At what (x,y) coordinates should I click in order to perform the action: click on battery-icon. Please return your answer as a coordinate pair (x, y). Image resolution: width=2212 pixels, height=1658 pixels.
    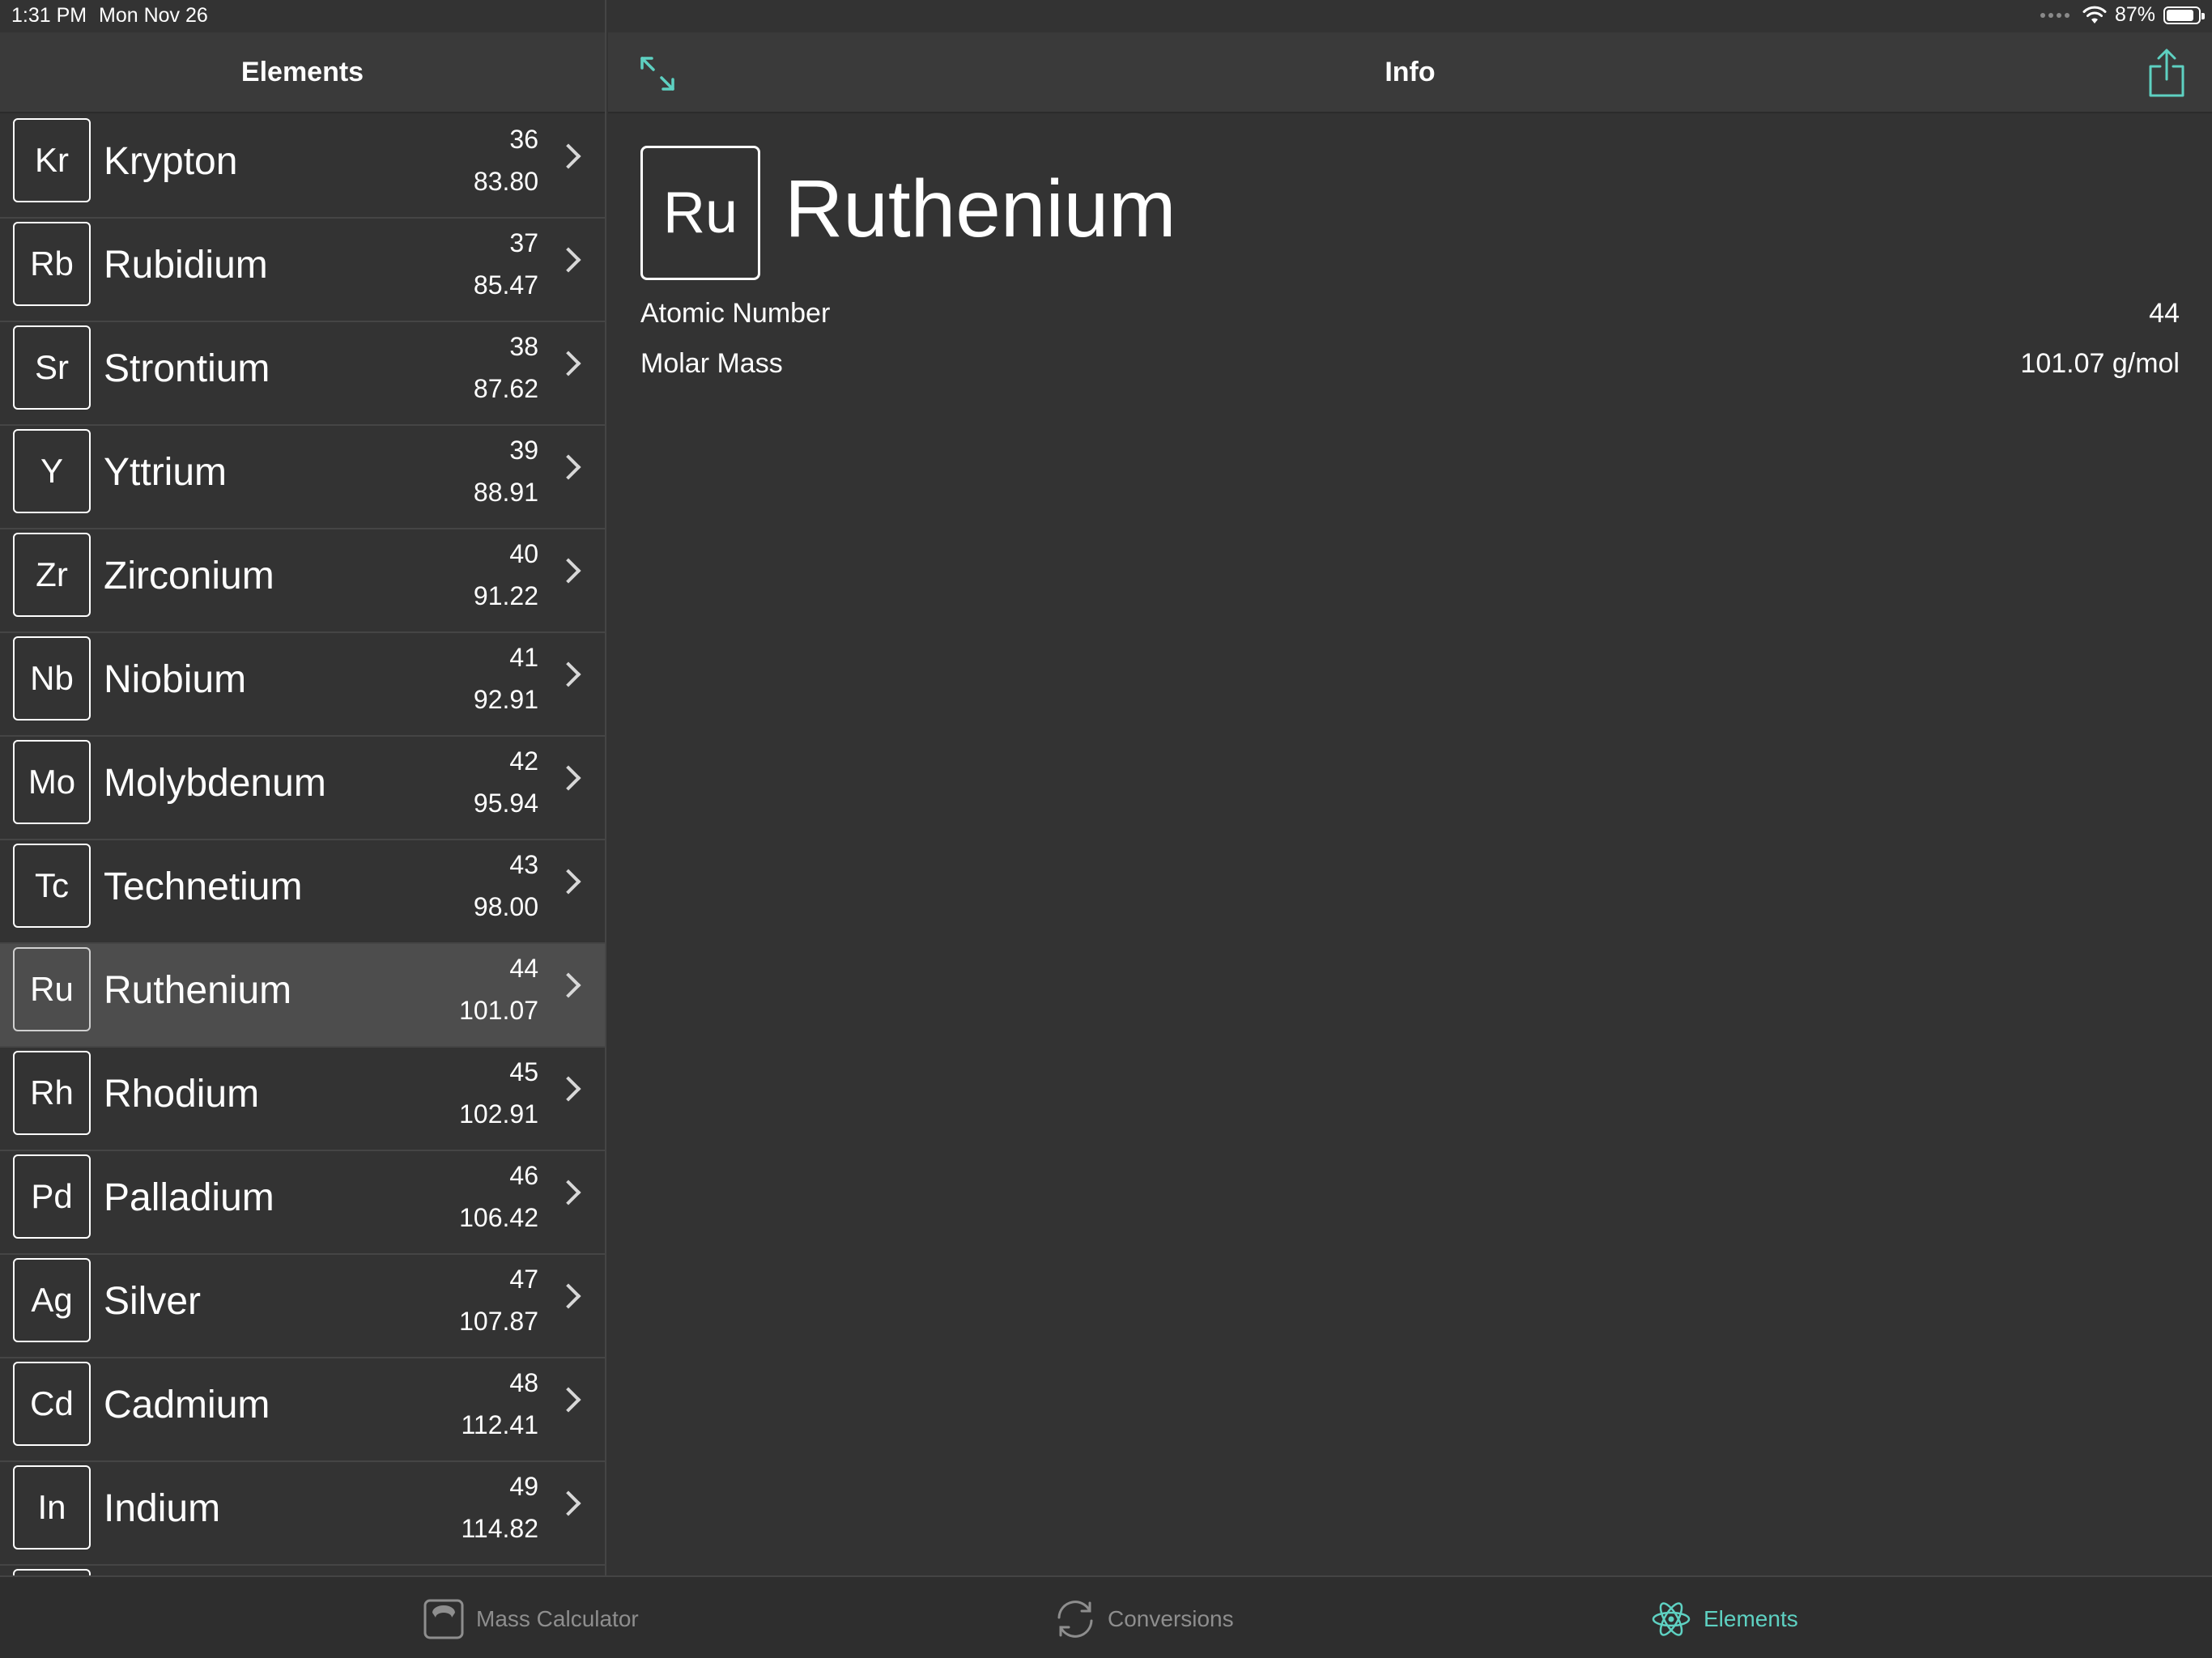
    Looking at the image, I should click on (2184, 15).